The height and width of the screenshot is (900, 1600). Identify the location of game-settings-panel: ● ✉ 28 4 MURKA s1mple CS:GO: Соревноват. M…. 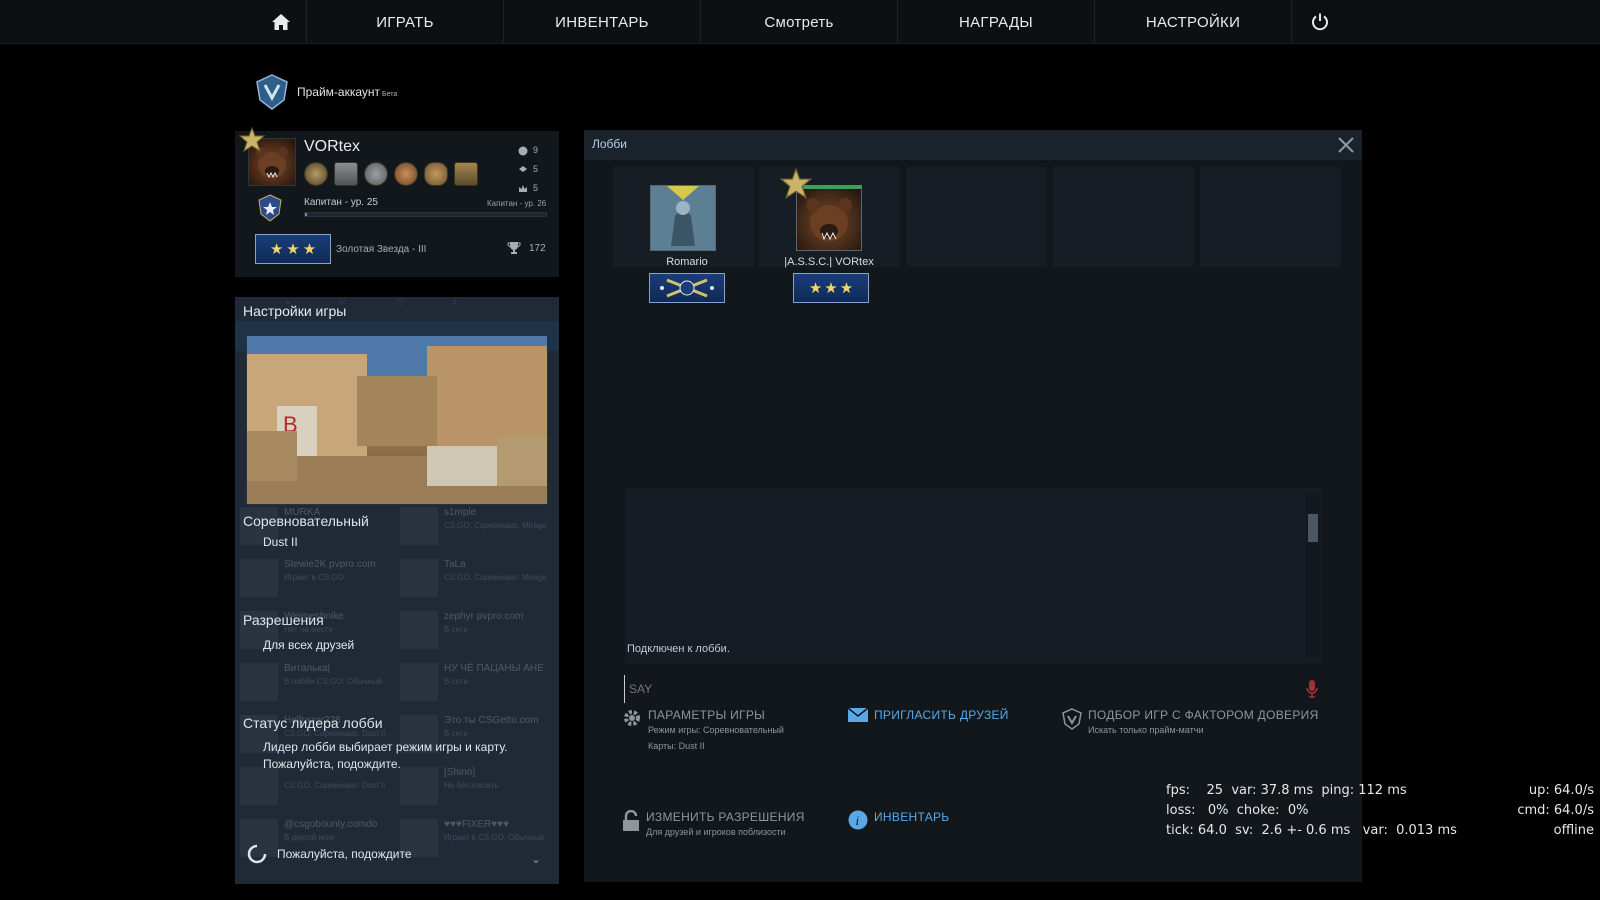
(397, 590).